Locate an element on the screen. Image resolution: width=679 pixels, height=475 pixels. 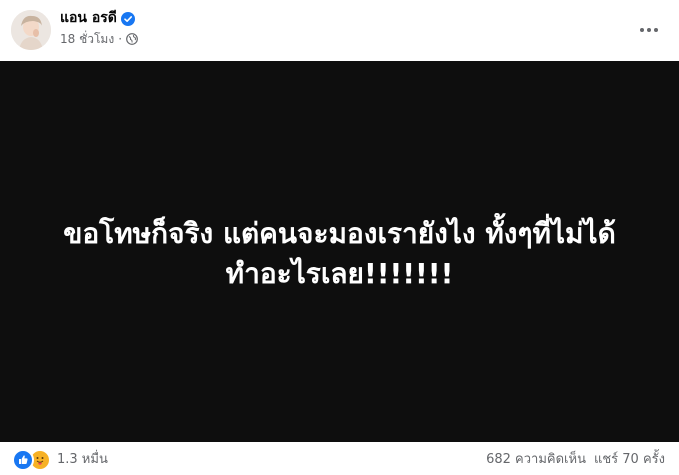
more-options-icon is located at coordinates (649, 30).